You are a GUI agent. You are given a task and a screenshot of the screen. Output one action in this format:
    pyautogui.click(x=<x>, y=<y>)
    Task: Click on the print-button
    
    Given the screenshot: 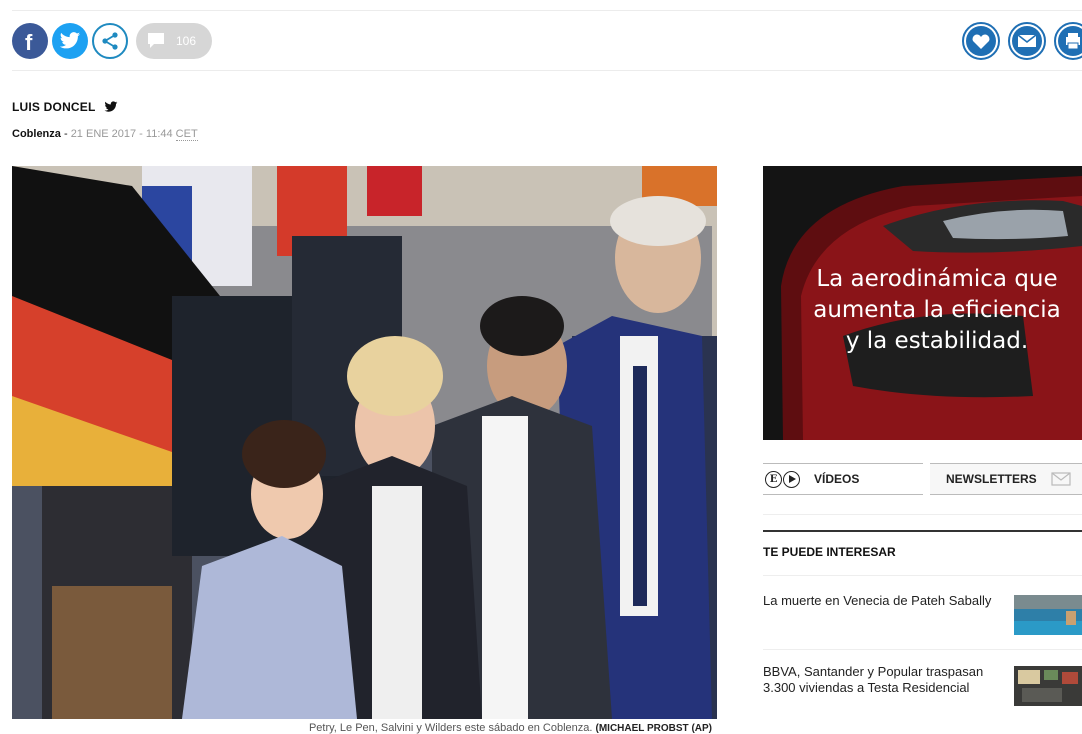 What is the action you would take?
    pyautogui.click(x=1068, y=41)
    